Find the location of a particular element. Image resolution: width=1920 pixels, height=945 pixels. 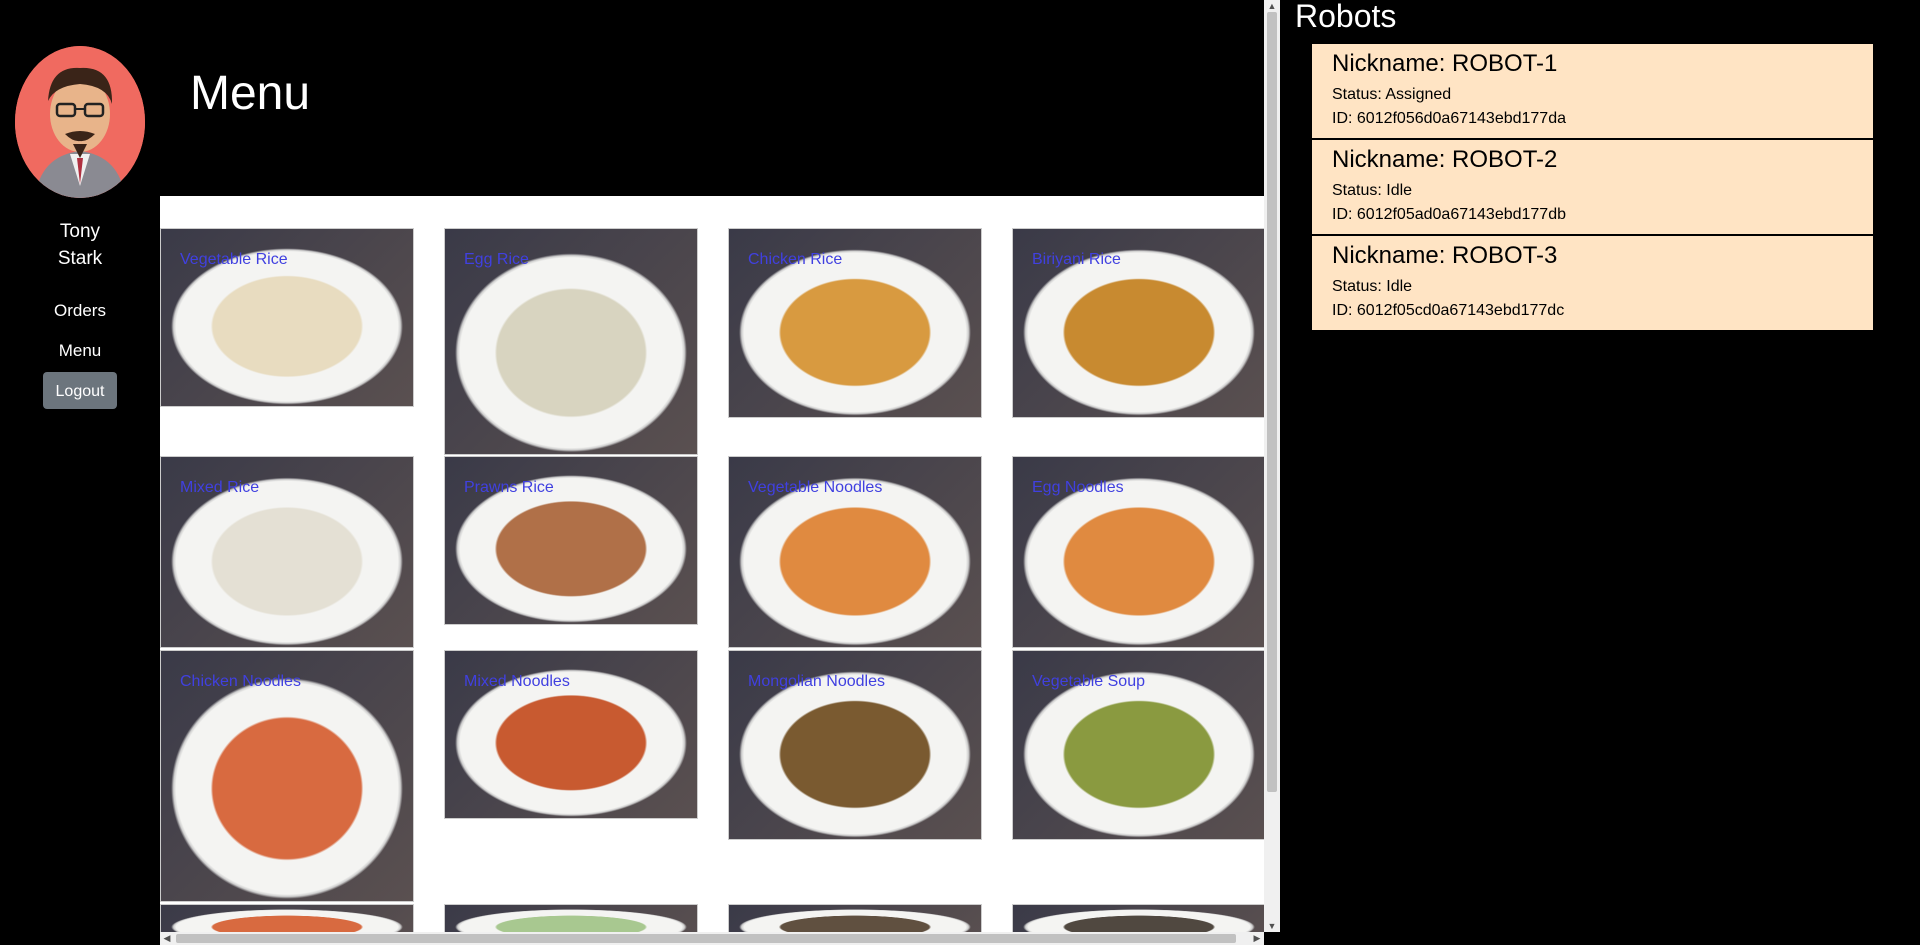

menu-item-label: Egg Noodles is located at coordinates (1078, 488).